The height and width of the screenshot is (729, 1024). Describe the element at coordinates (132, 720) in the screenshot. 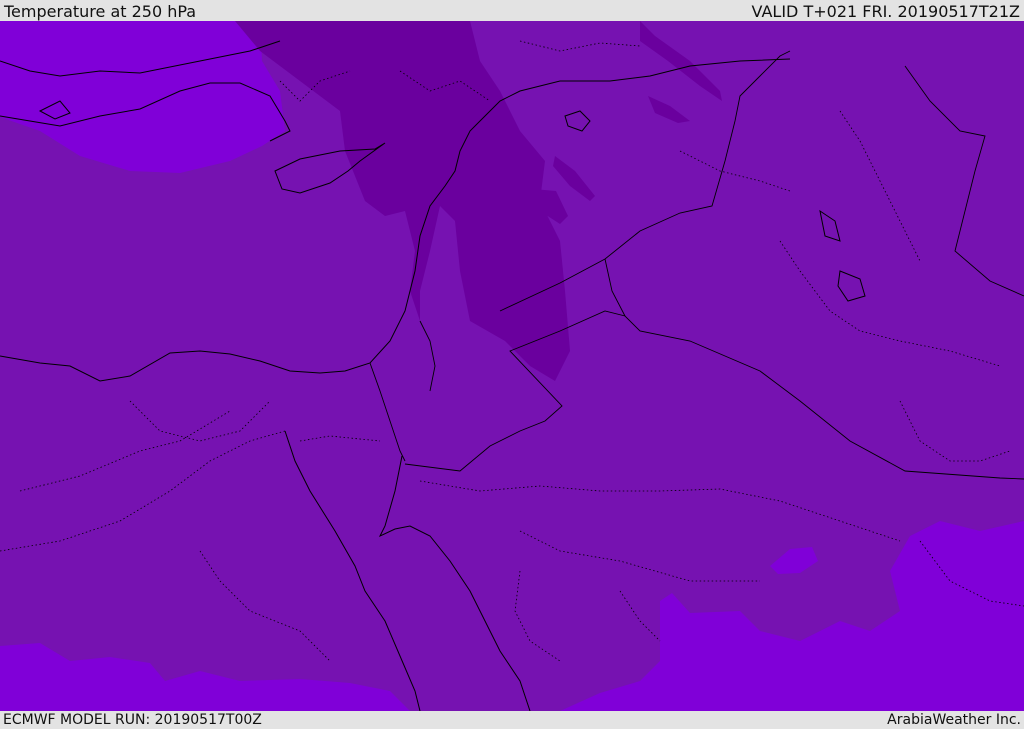

I see `model-run-label: ECMWF MODEL RUN: 20190517T00Z` at that location.